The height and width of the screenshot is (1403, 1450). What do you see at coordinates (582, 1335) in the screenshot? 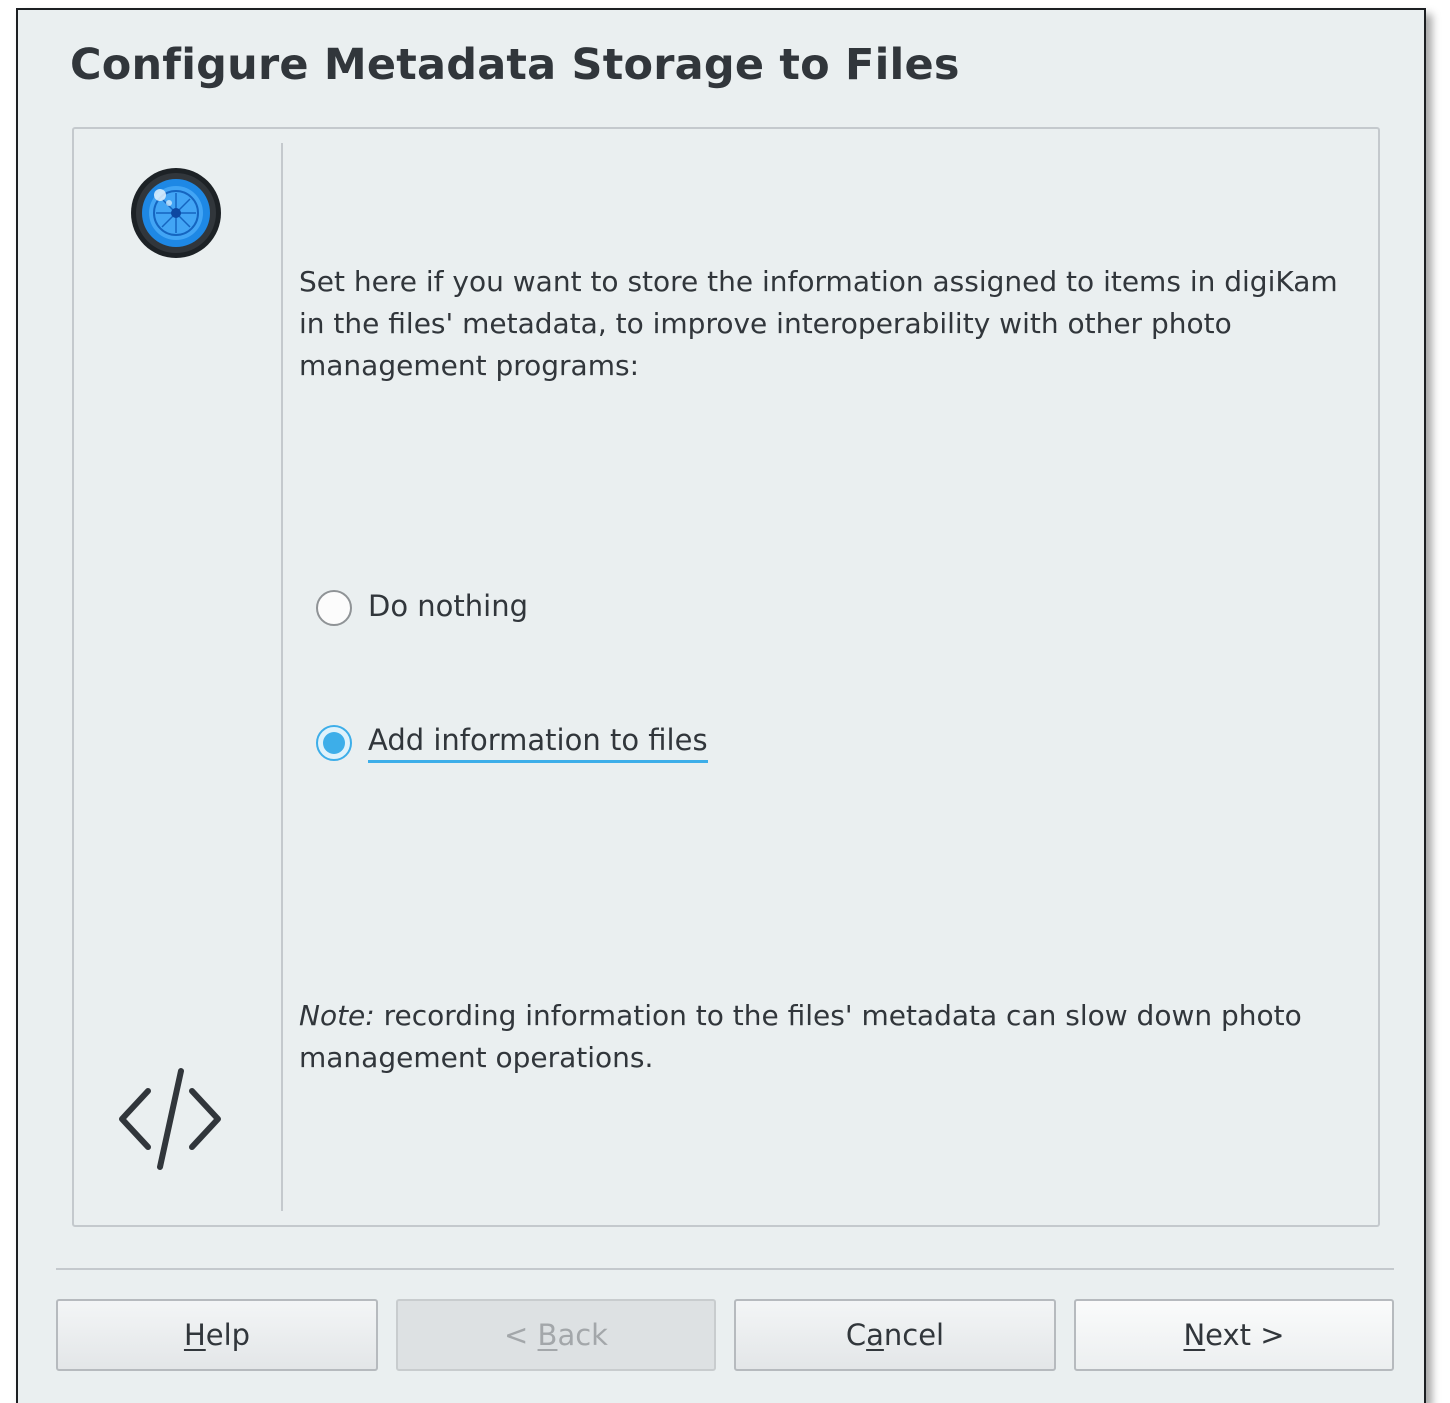
I see `back-label-rest: ack` at bounding box center [582, 1335].